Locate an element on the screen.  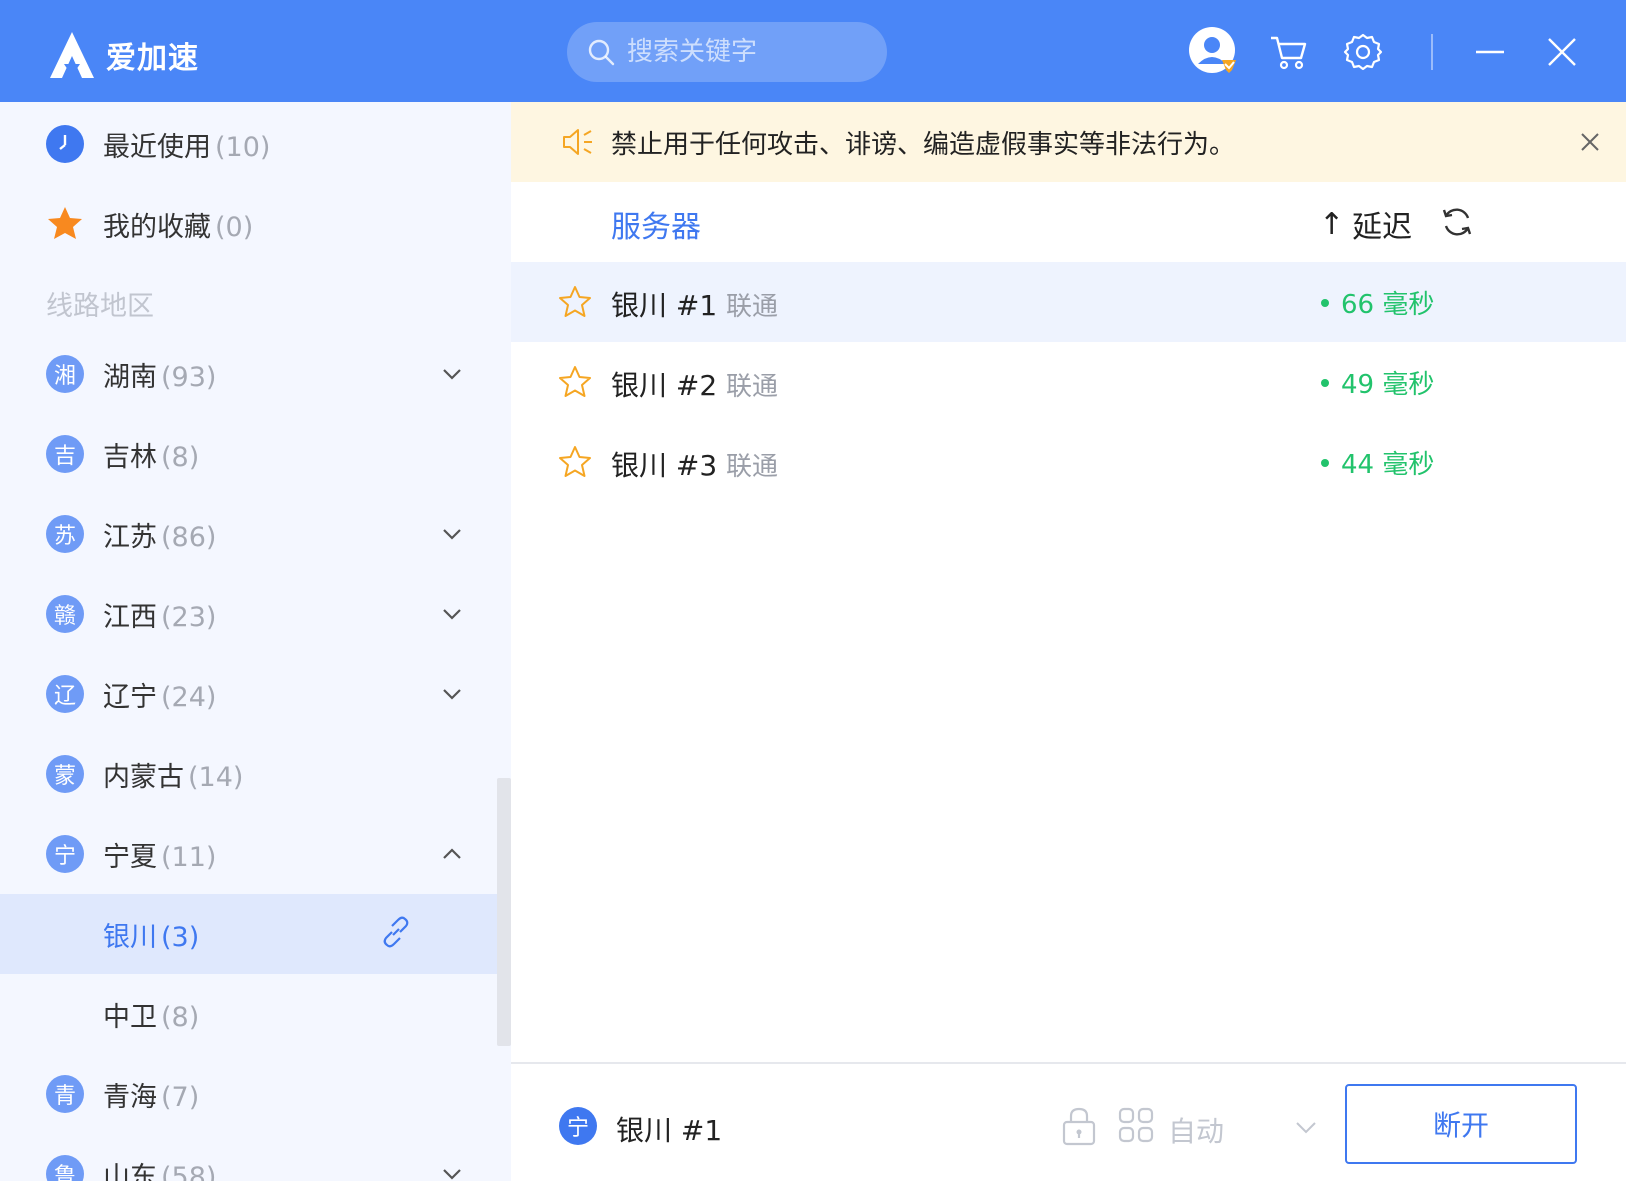
sidebar-item-ningxia: 宁 宁夏 (11) is located at coordinates (255, 854).